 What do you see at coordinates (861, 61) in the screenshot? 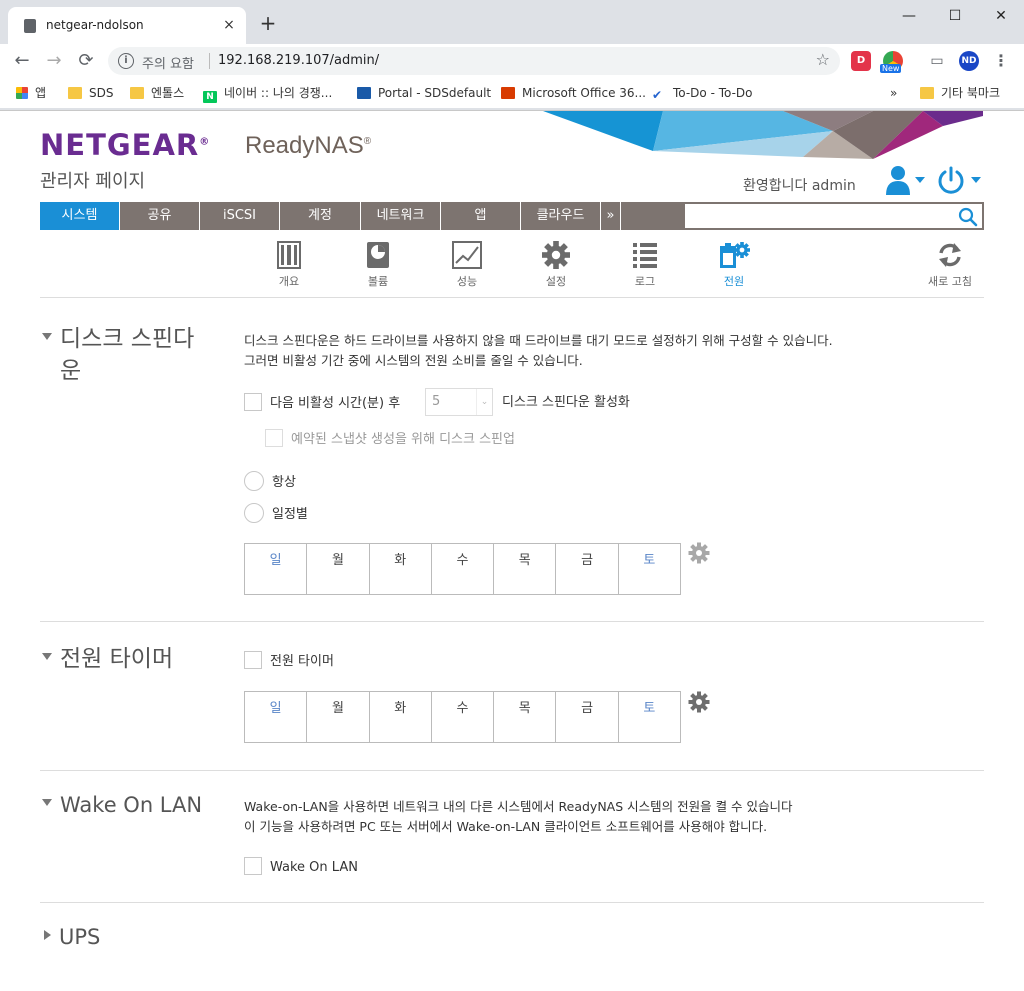
I see `extension-d-icon: D` at bounding box center [861, 61].